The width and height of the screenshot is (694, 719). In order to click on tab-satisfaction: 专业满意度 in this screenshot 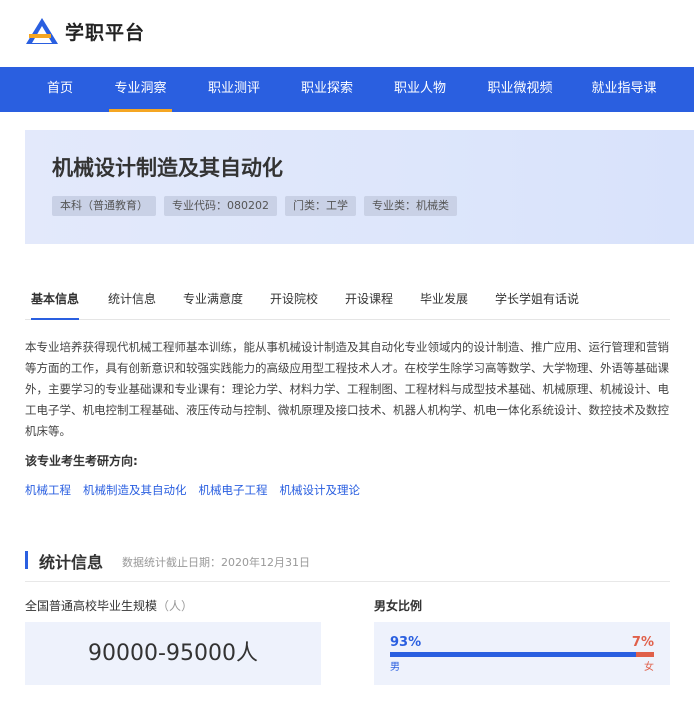, I will do `click(213, 301)`.